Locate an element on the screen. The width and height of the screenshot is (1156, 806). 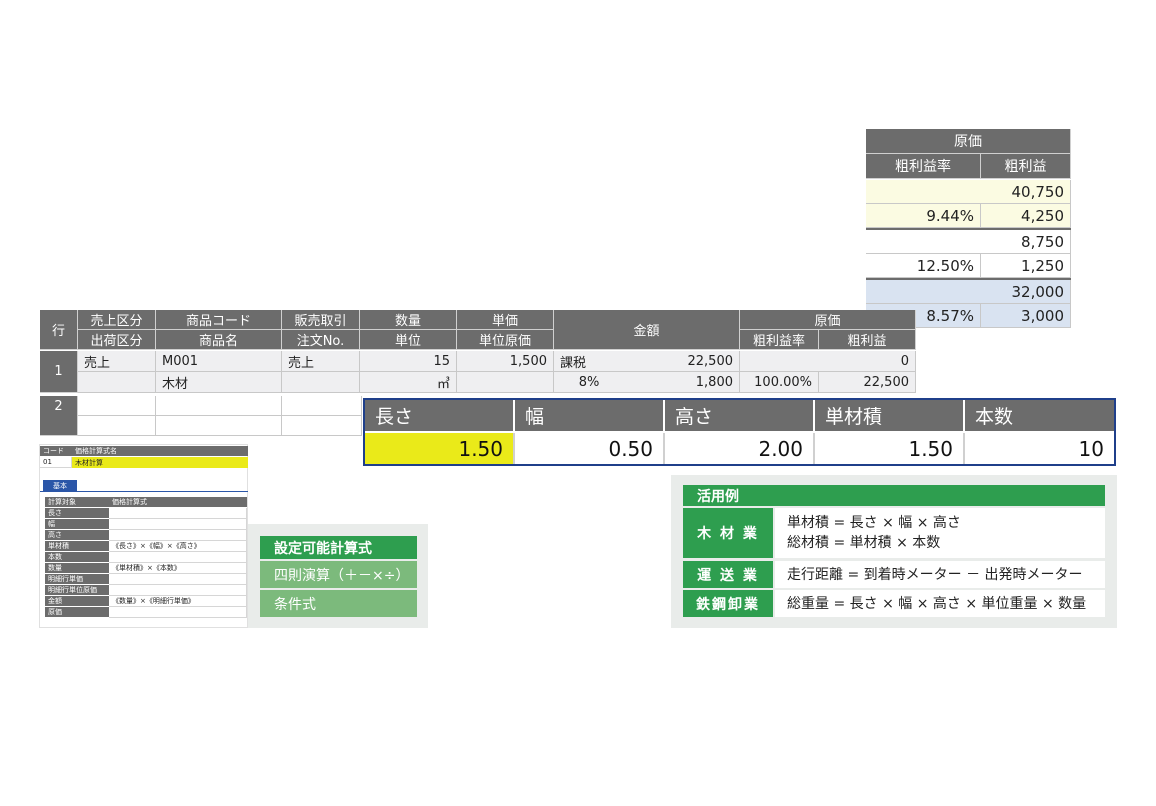
gross-rate-value: 9.44% is located at coordinates (923, 216).